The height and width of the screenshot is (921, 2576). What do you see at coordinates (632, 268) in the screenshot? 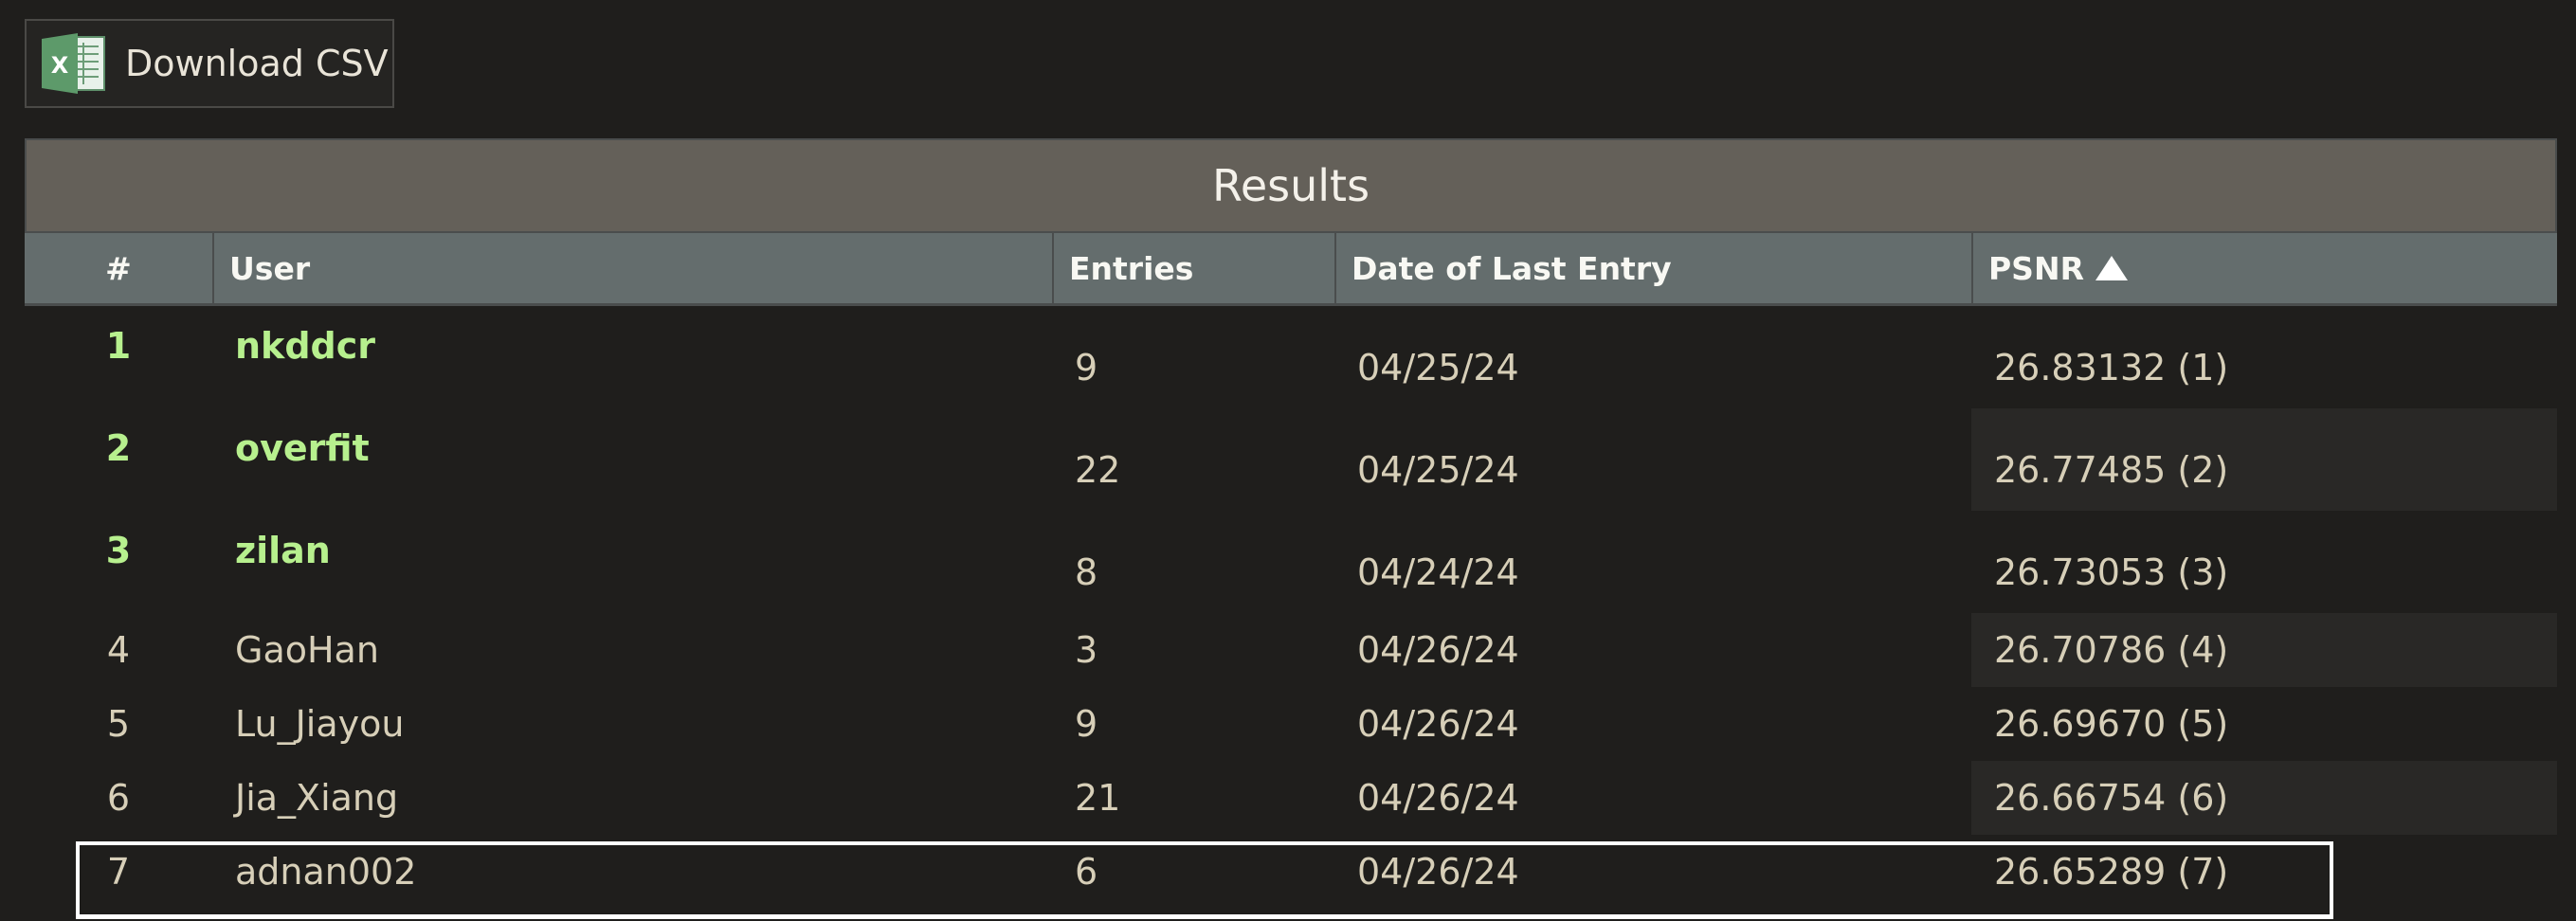
I see `column-header-user: User` at bounding box center [632, 268].